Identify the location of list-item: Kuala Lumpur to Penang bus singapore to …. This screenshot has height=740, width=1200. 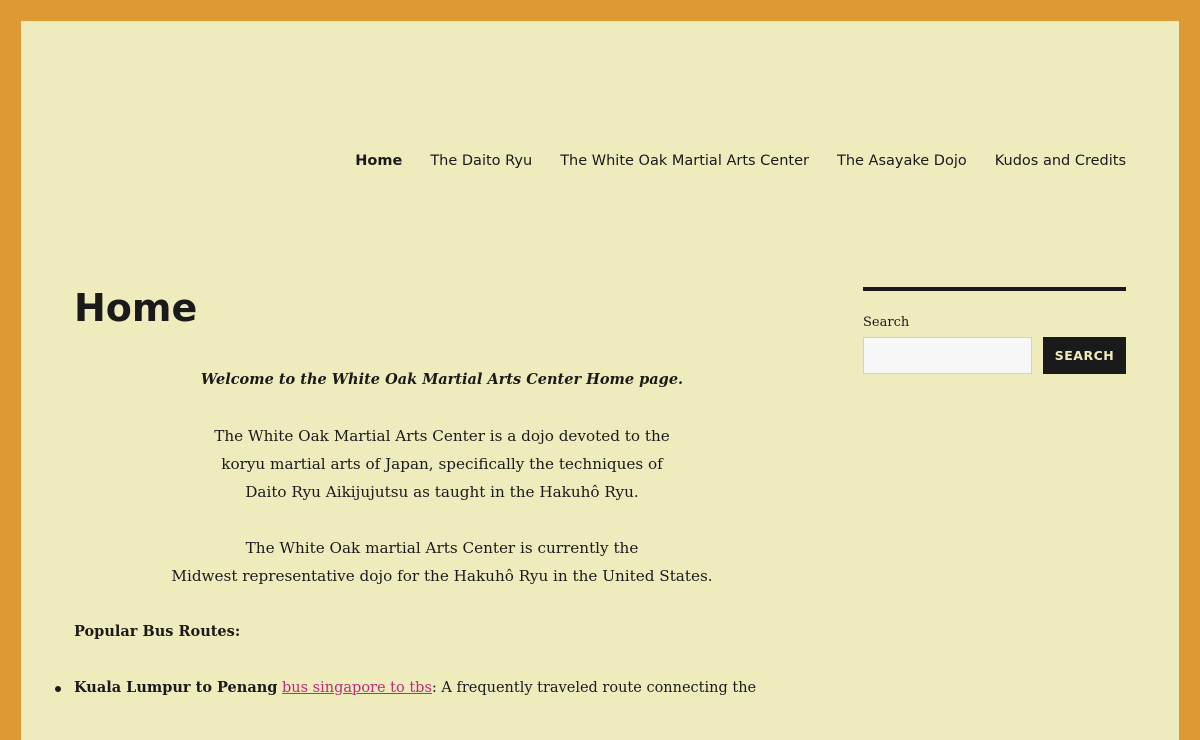
(432, 688).